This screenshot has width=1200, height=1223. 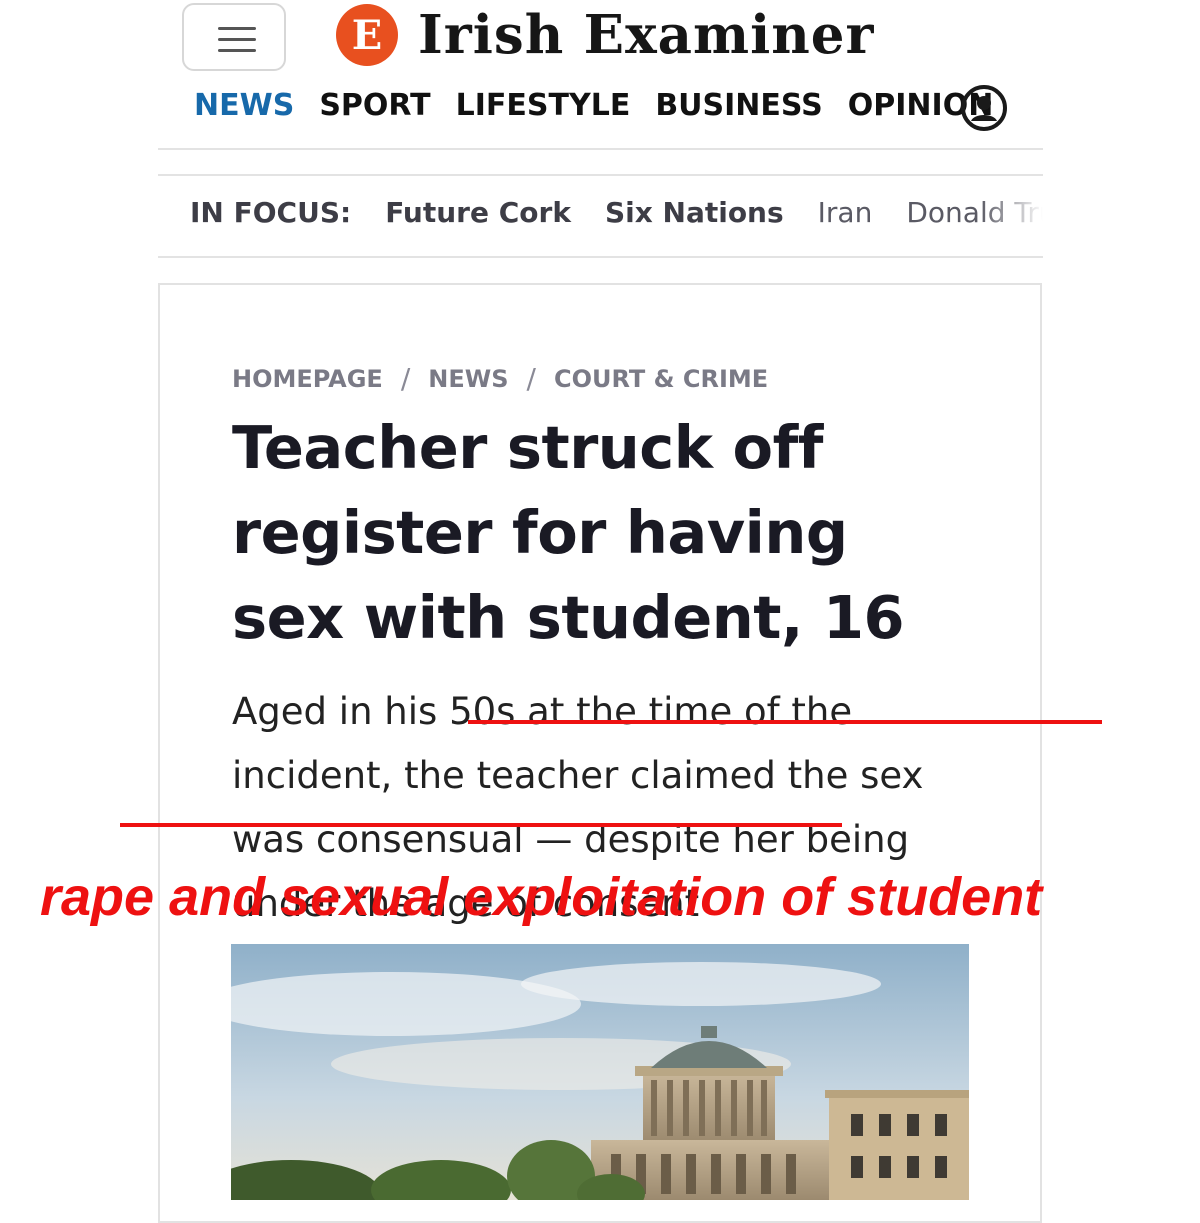 What do you see at coordinates (661, 379) in the screenshot?
I see `breadcrumb-court-crime: COURT & CRIME` at bounding box center [661, 379].